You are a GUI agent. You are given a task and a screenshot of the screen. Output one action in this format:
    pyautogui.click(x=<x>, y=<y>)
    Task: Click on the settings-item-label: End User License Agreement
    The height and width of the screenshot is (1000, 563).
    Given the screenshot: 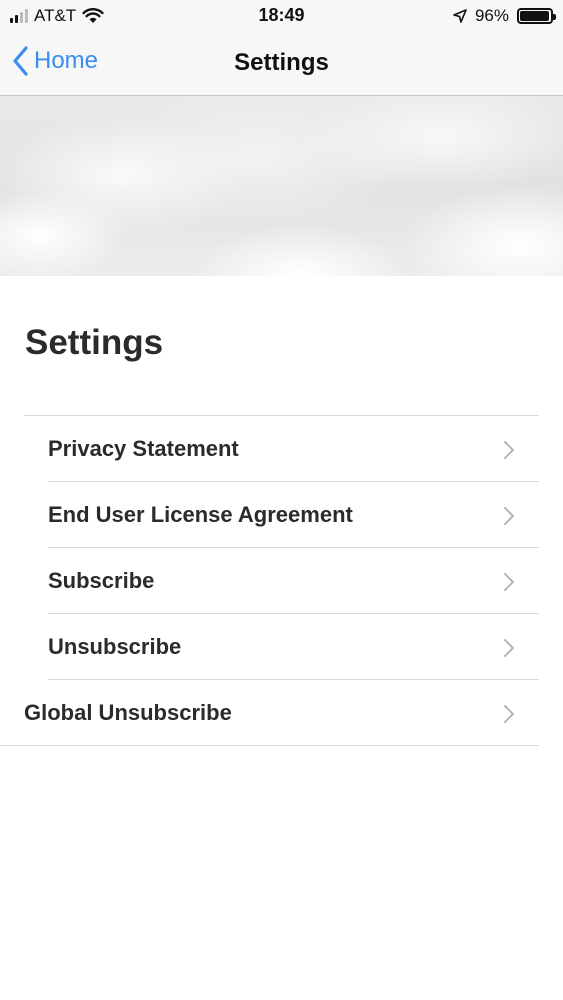 What is the action you would take?
    pyautogui.click(x=200, y=514)
    